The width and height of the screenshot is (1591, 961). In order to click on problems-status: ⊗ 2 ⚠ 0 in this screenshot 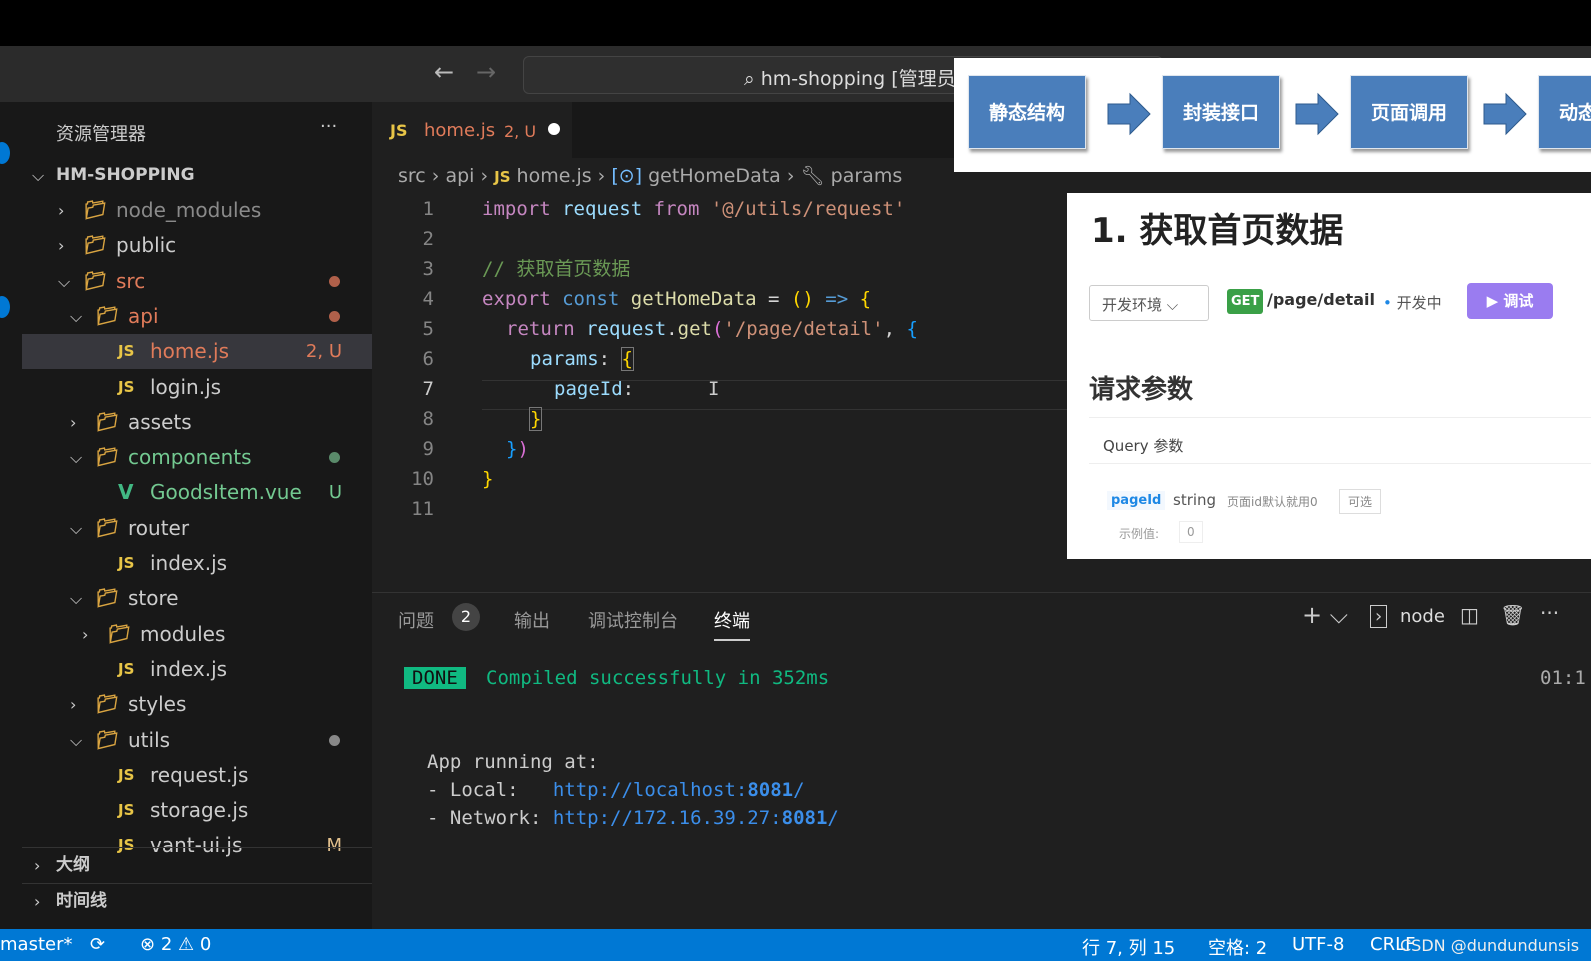, I will do `click(175, 944)`.